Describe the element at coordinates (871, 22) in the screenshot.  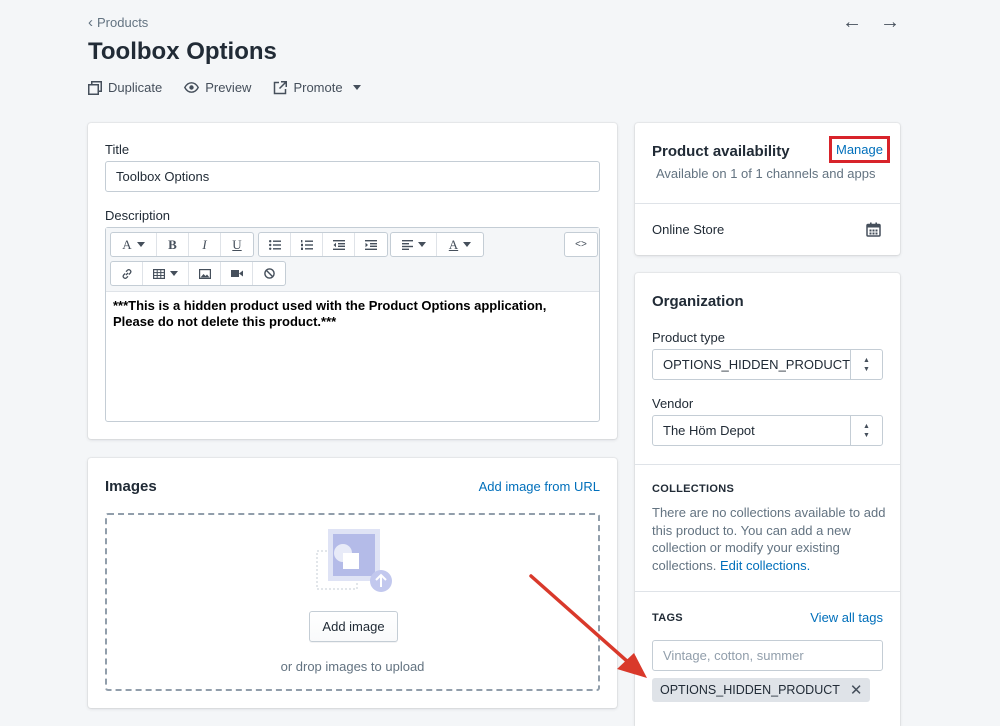
I see `record-navigation: ← →` at that location.